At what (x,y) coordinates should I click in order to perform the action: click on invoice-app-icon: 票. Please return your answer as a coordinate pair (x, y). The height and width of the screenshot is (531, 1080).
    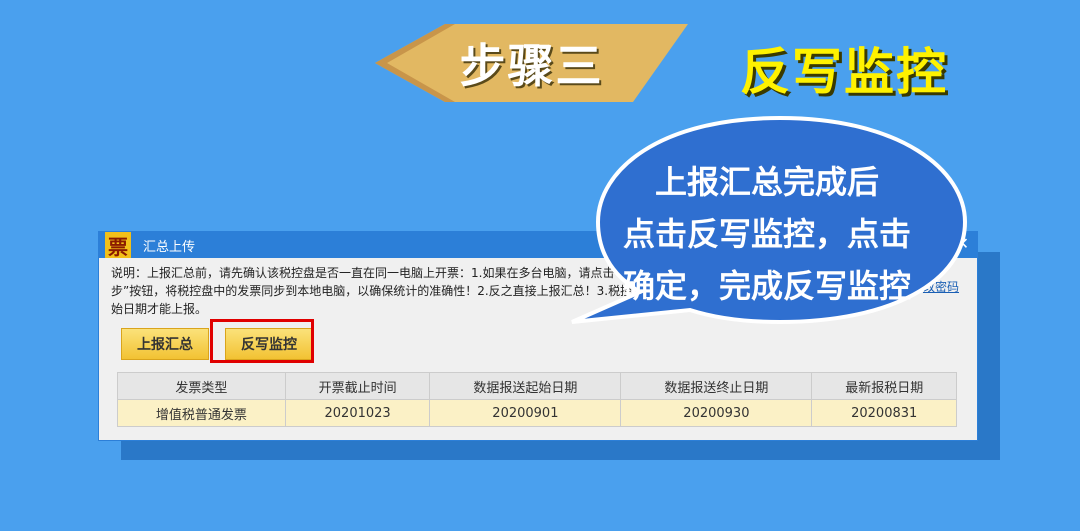
    Looking at the image, I should click on (118, 245).